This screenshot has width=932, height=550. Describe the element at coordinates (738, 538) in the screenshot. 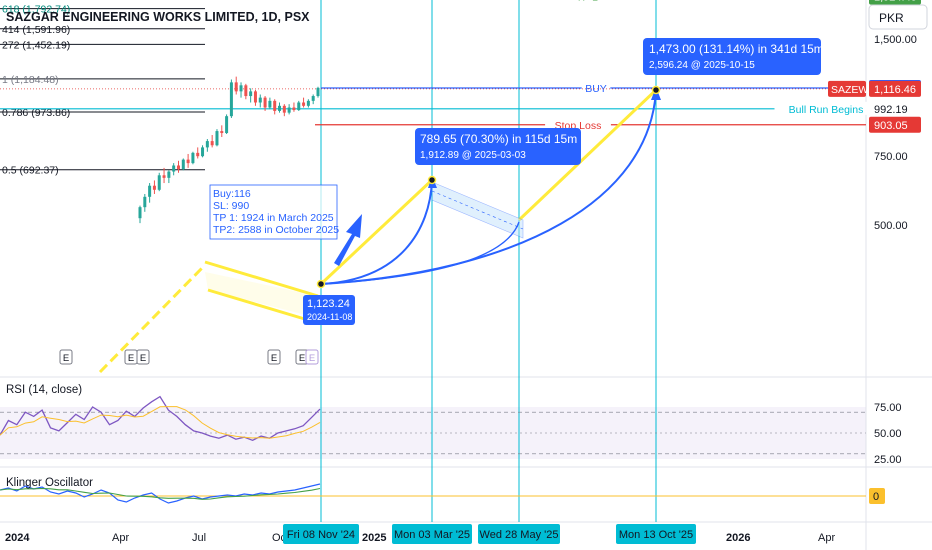

I see `time-tick: 2026` at that location.